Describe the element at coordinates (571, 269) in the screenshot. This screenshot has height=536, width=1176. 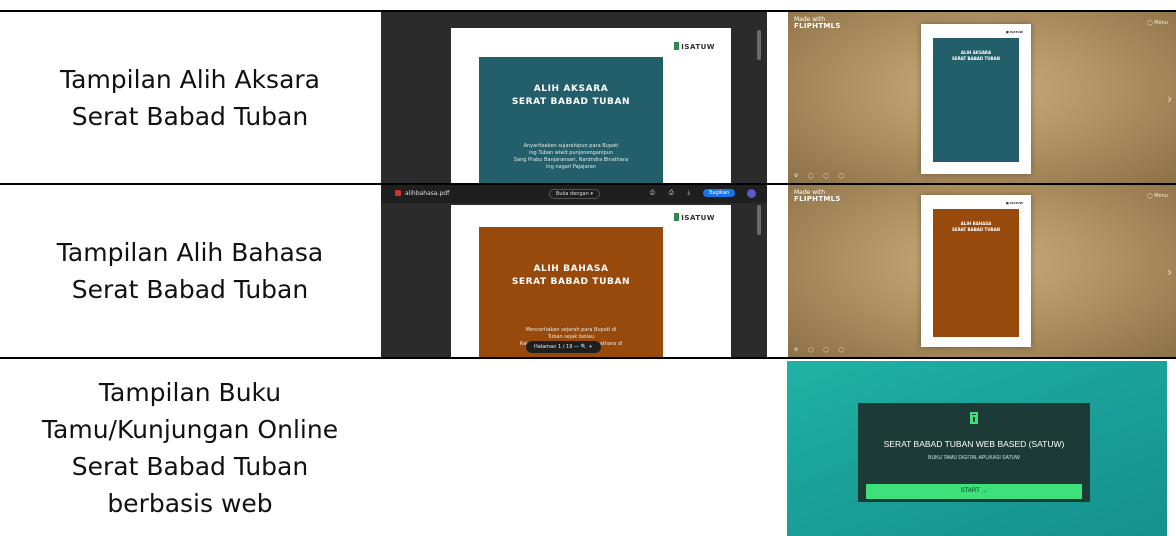
I see `cover-title: ALIH BAHASA` at that location.